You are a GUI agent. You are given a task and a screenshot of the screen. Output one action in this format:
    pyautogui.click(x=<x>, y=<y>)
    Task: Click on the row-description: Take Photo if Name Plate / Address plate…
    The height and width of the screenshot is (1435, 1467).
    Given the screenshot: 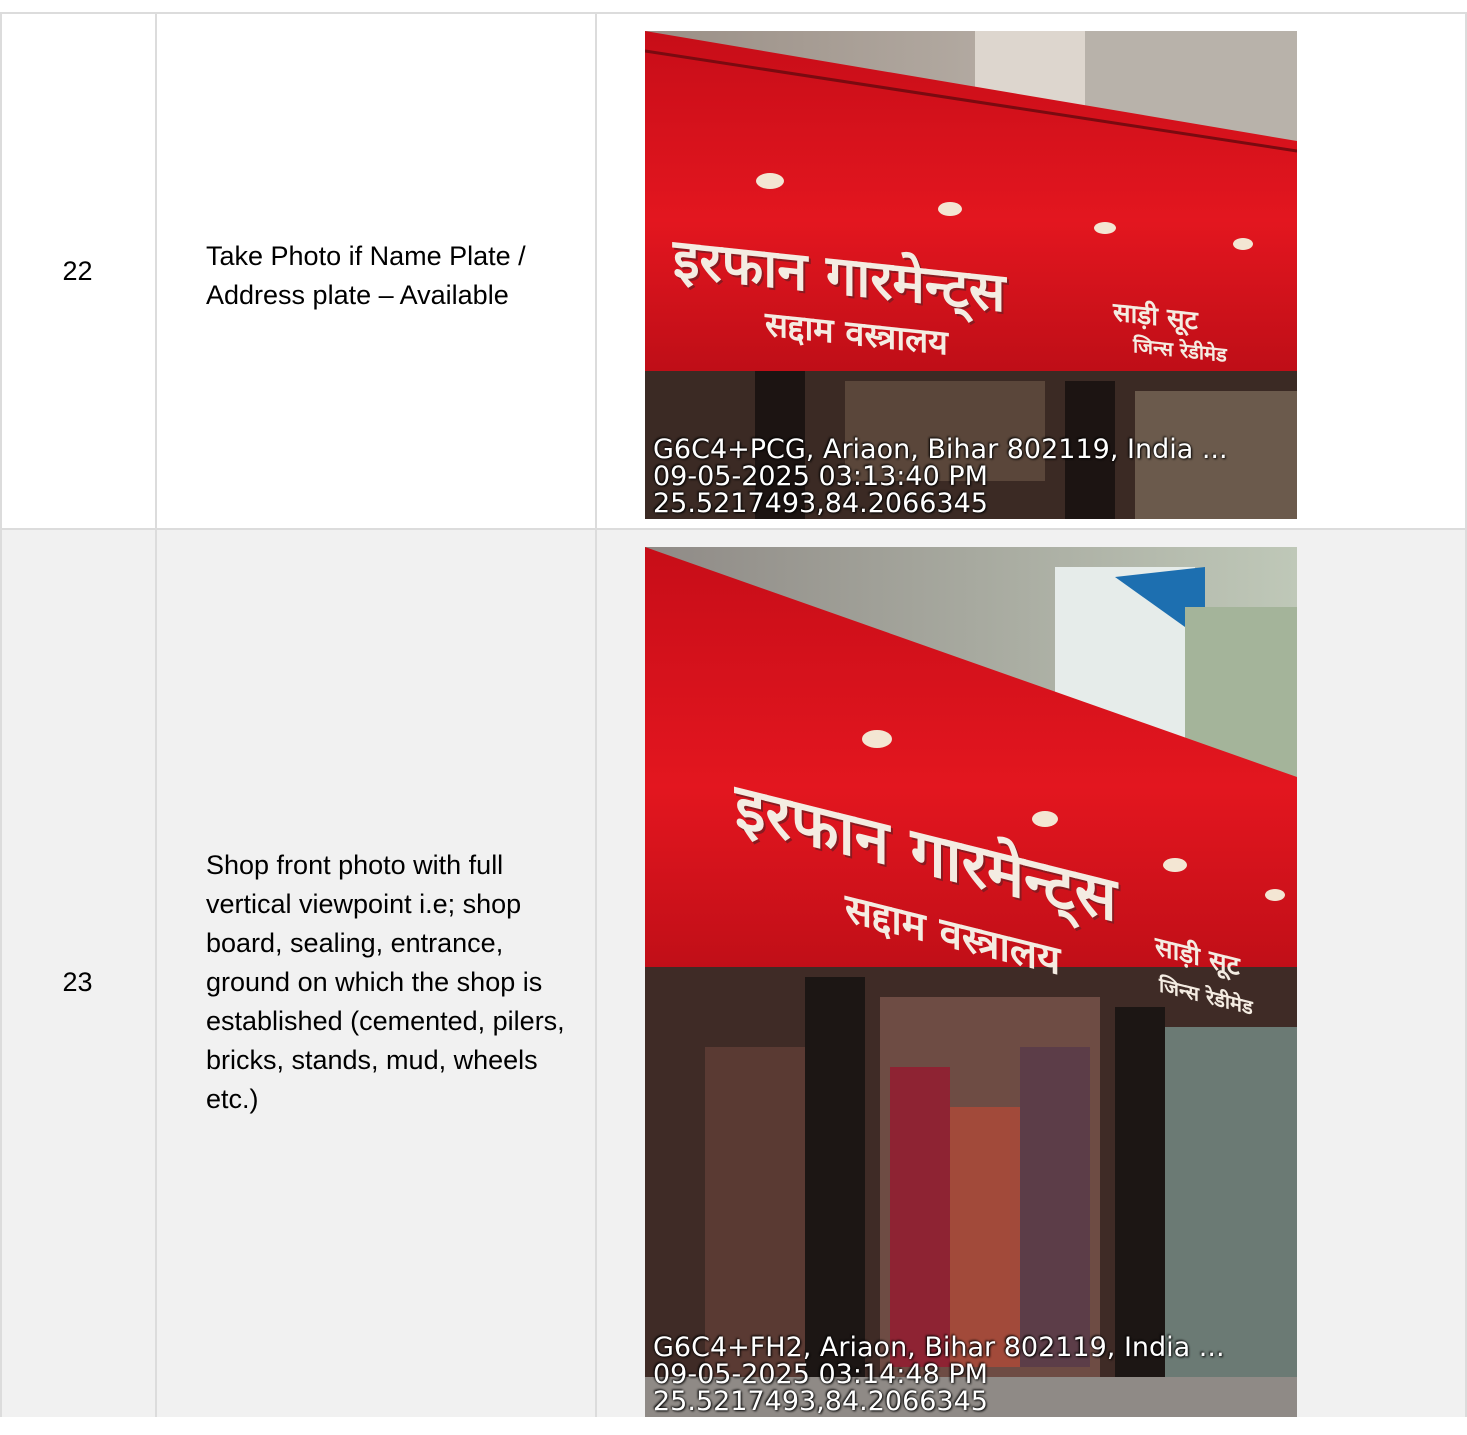 What is the action you would take?
    pyautogui.click(x=366, y=275)
    